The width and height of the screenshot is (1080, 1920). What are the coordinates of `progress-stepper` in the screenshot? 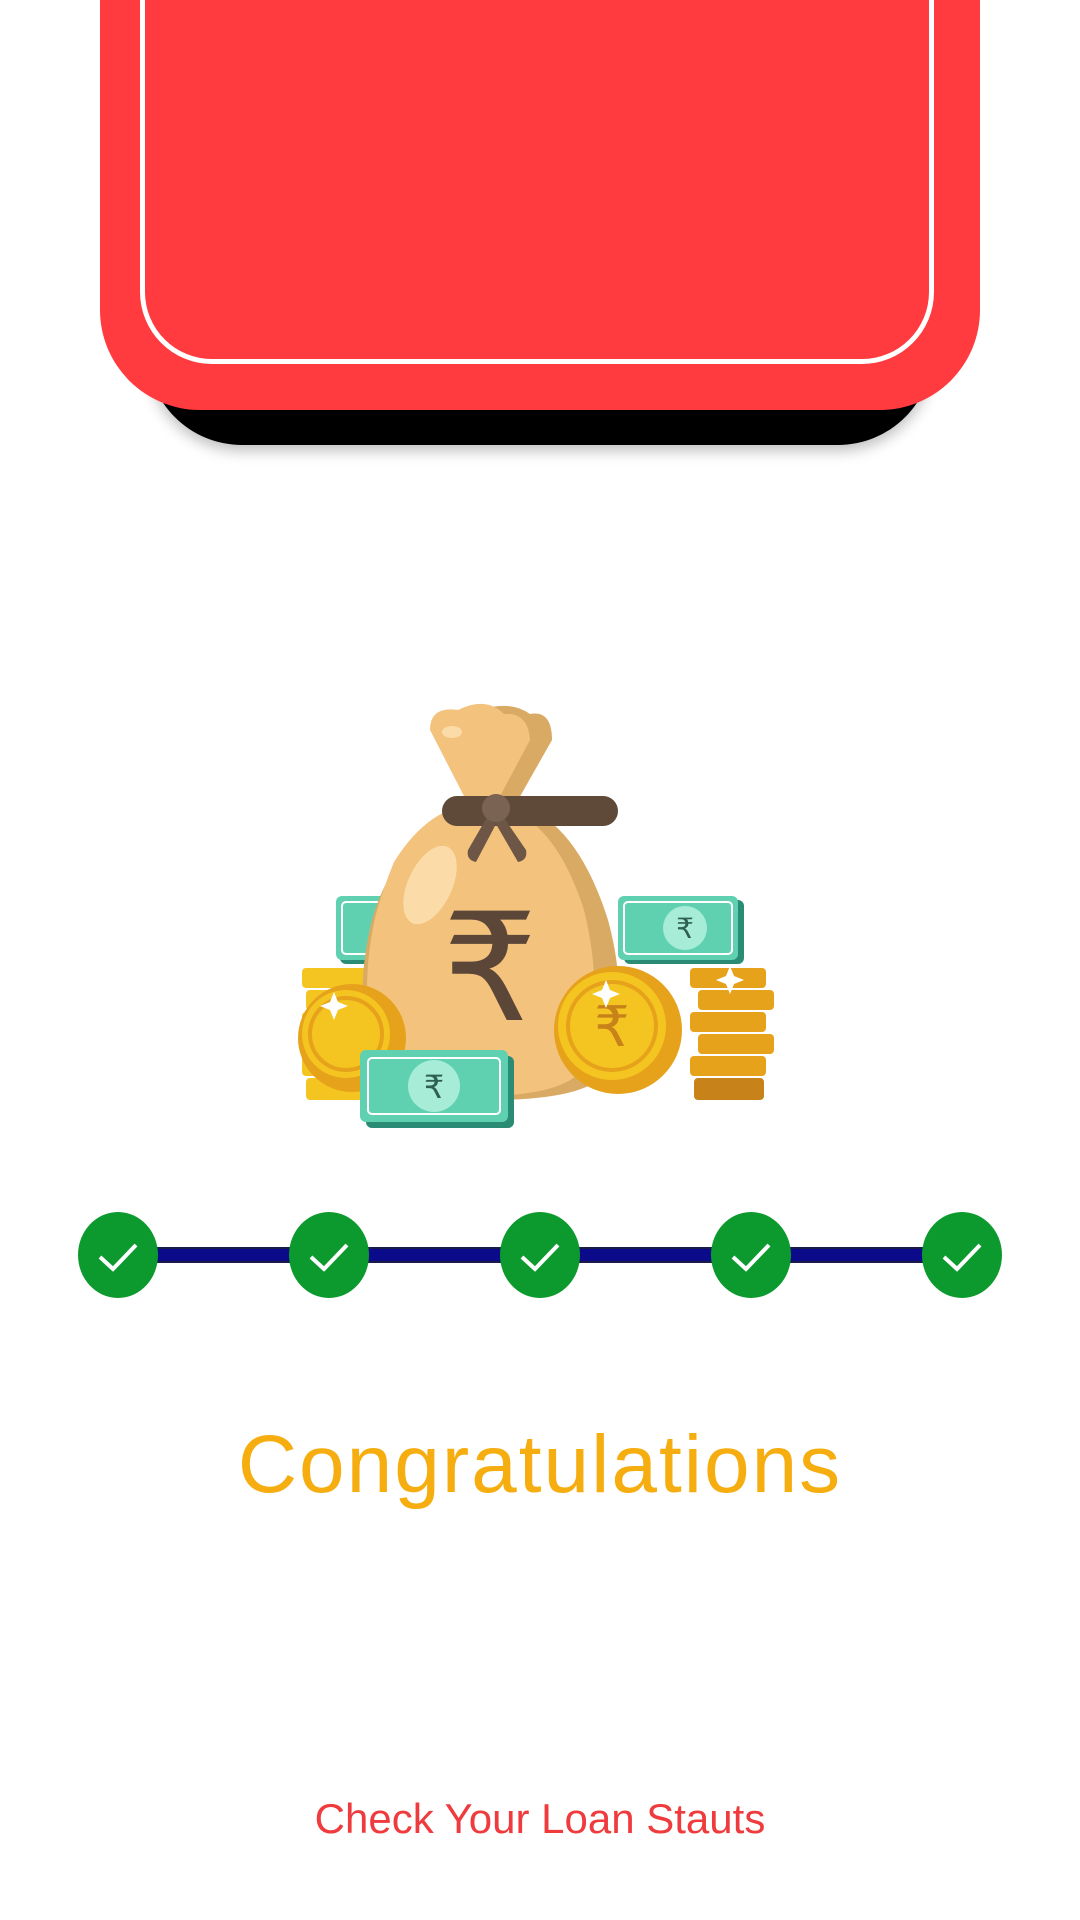 It's located at (540, 1255).